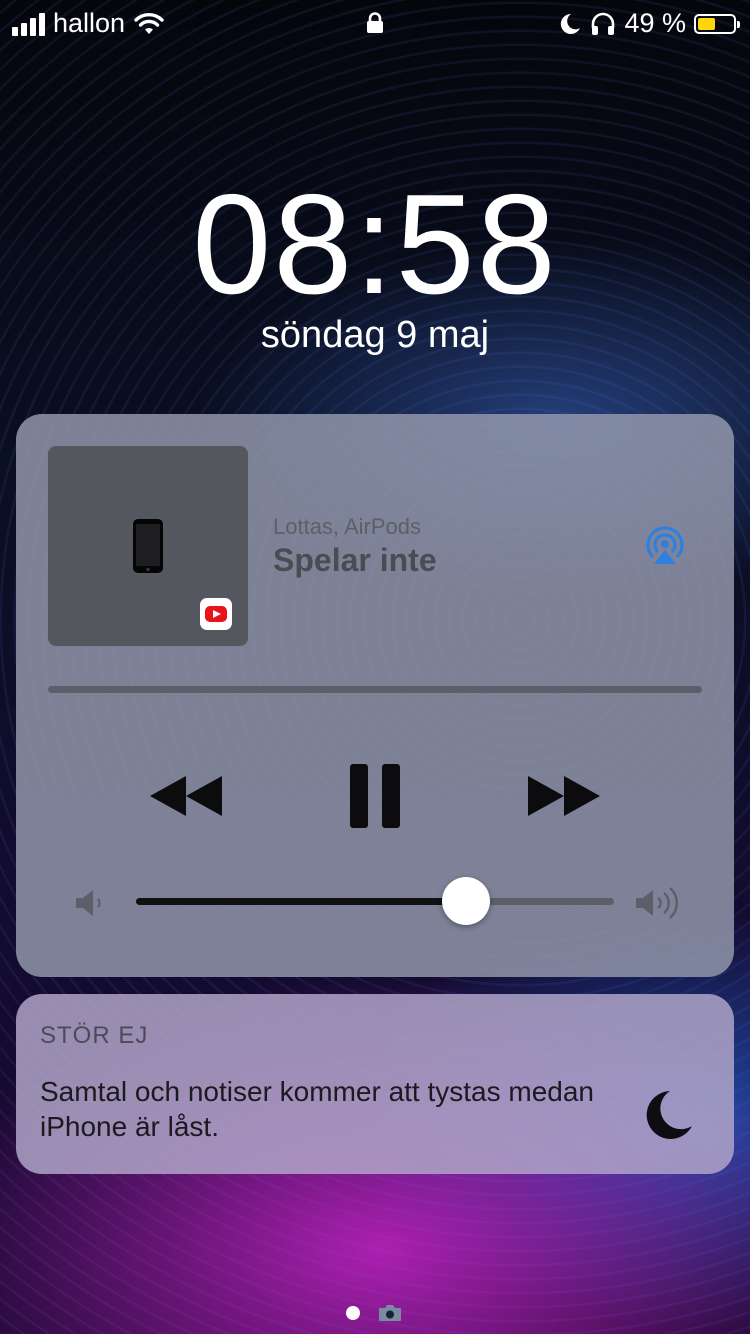  What do you see at coordinates (375, 335) in the screenshot?
I see `lock-screen-date: söndag 9 maj` at bounding box center [375, 335].